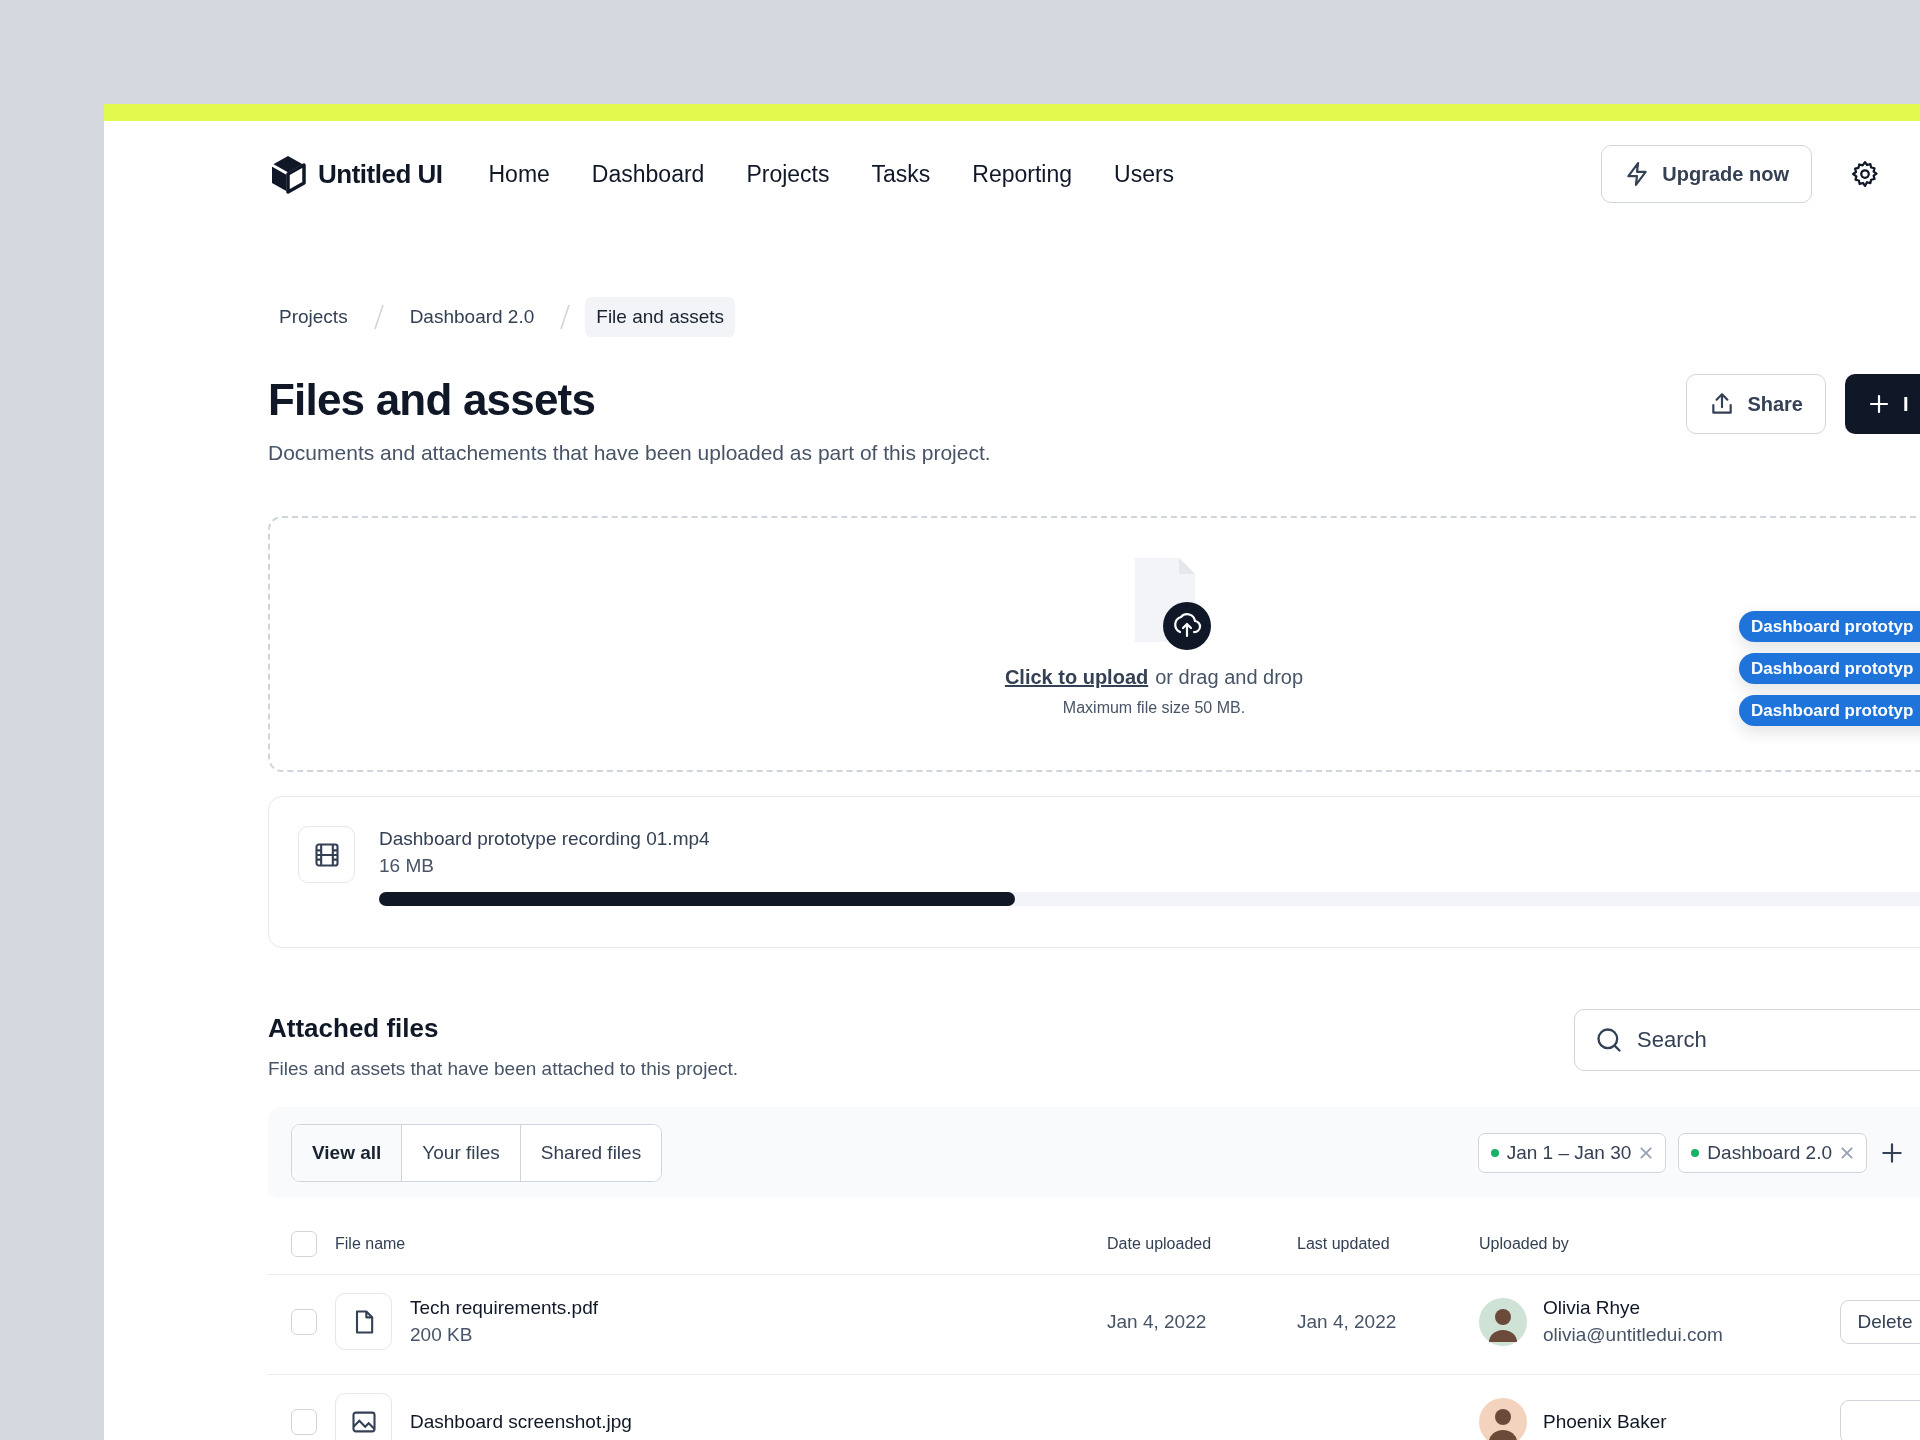 The width and height of the screenshot is (1920, 1440). What do you see at coordinates (304, 1244) in the screenshot?
I see `select-all-checkbox` at bounding box center [304, 1244].